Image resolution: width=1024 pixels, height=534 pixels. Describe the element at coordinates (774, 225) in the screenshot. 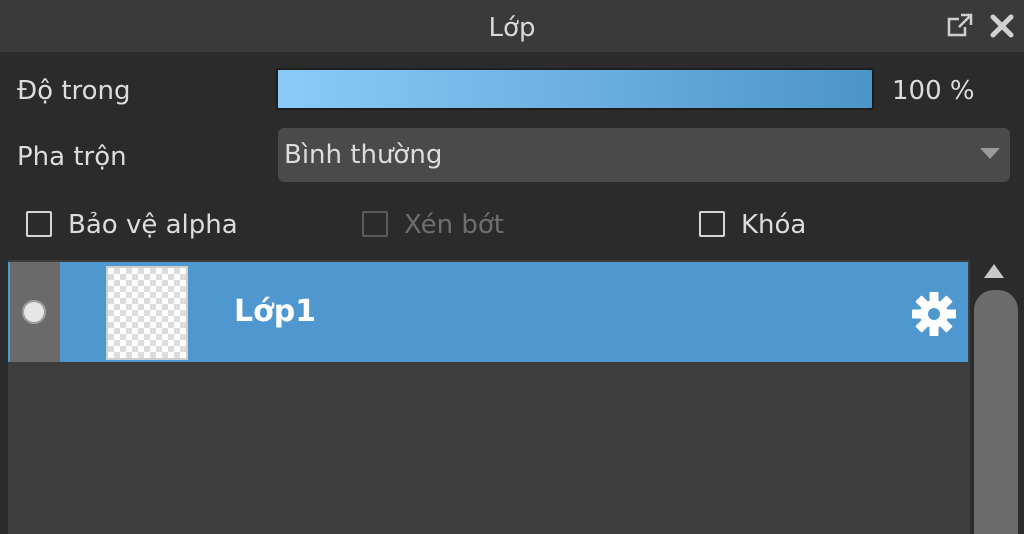

I see `lock-label: Khóa` at that location.